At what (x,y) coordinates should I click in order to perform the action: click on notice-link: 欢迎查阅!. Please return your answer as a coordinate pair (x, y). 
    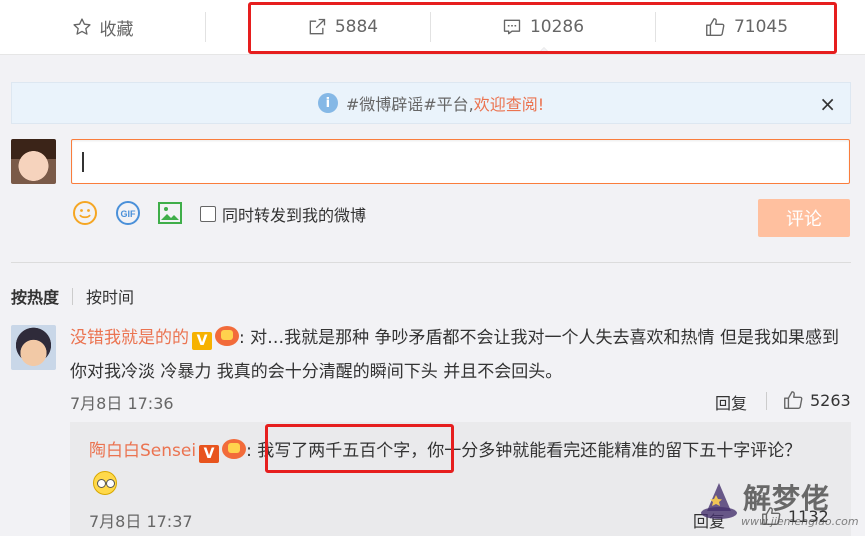
    Looking at the image, I should click on (509, 103).